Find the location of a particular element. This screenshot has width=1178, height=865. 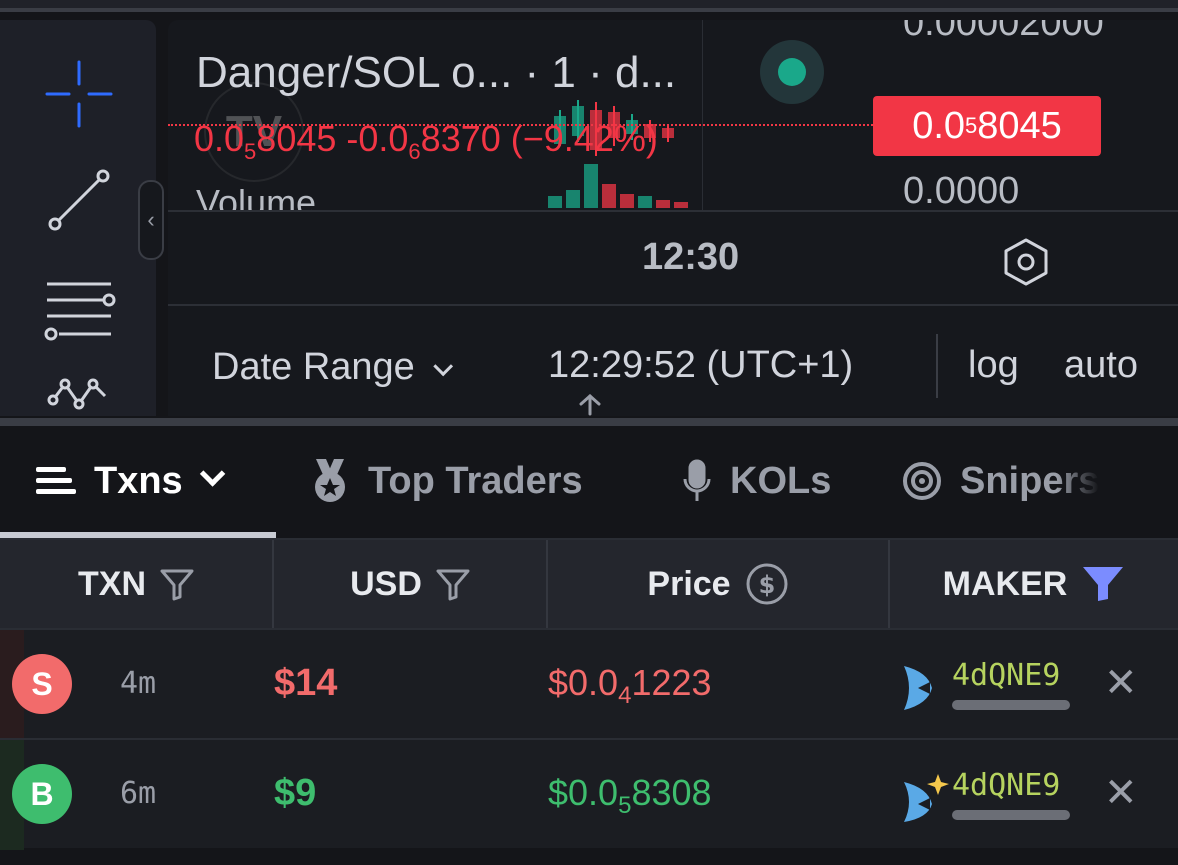

txn-price: $0.058308 is located at coordinates (630, 796).